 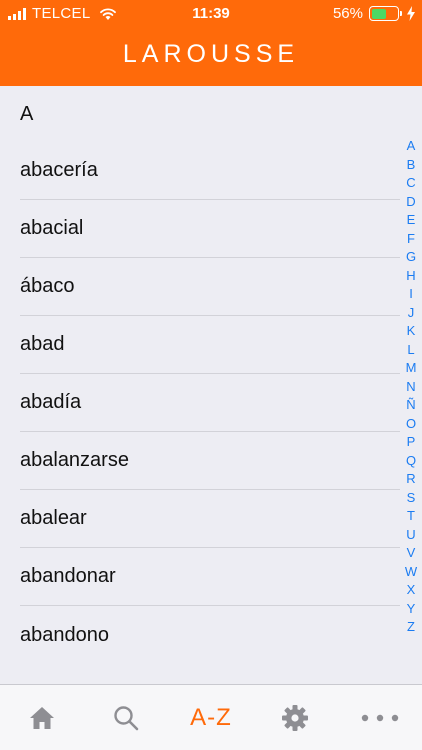 I want to click on index-letter: L, so click(x=410, y=350).